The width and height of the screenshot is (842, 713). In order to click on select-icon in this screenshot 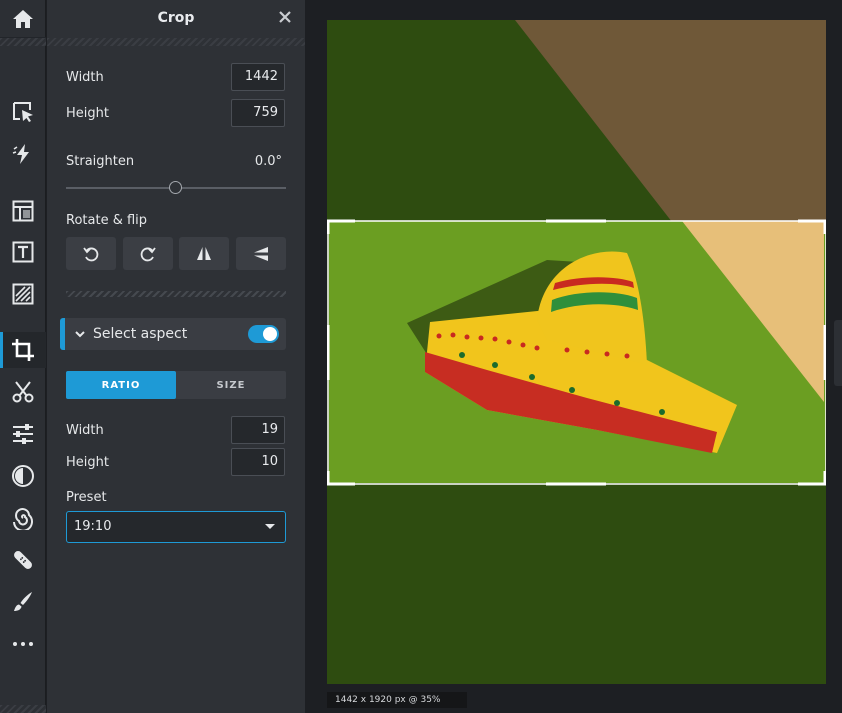, I will do `click(23, 112)`.